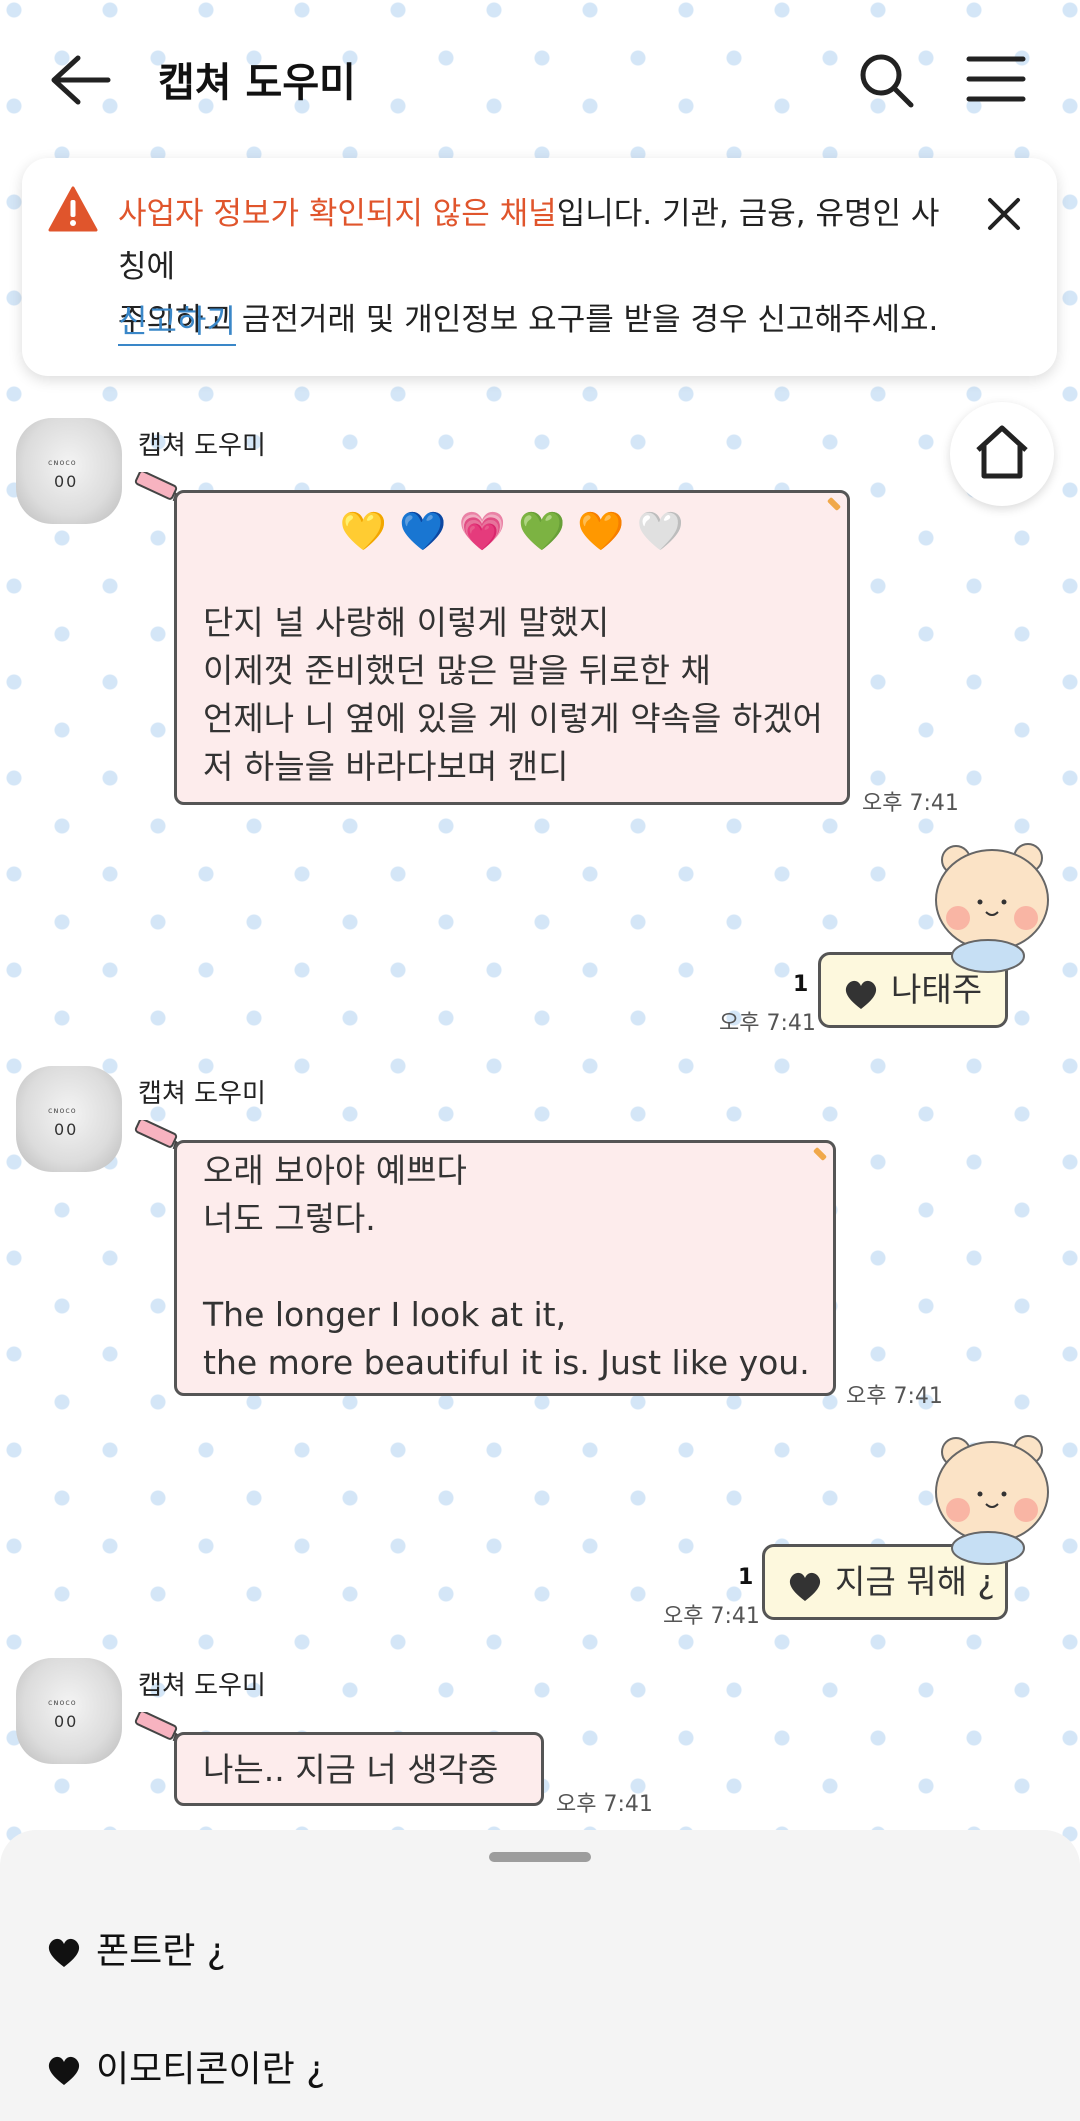 This screenshot has height=2121, width=1080. Describe the element at coordinates (1004, 214) in the screenshot. I see `close-icon` at that location.